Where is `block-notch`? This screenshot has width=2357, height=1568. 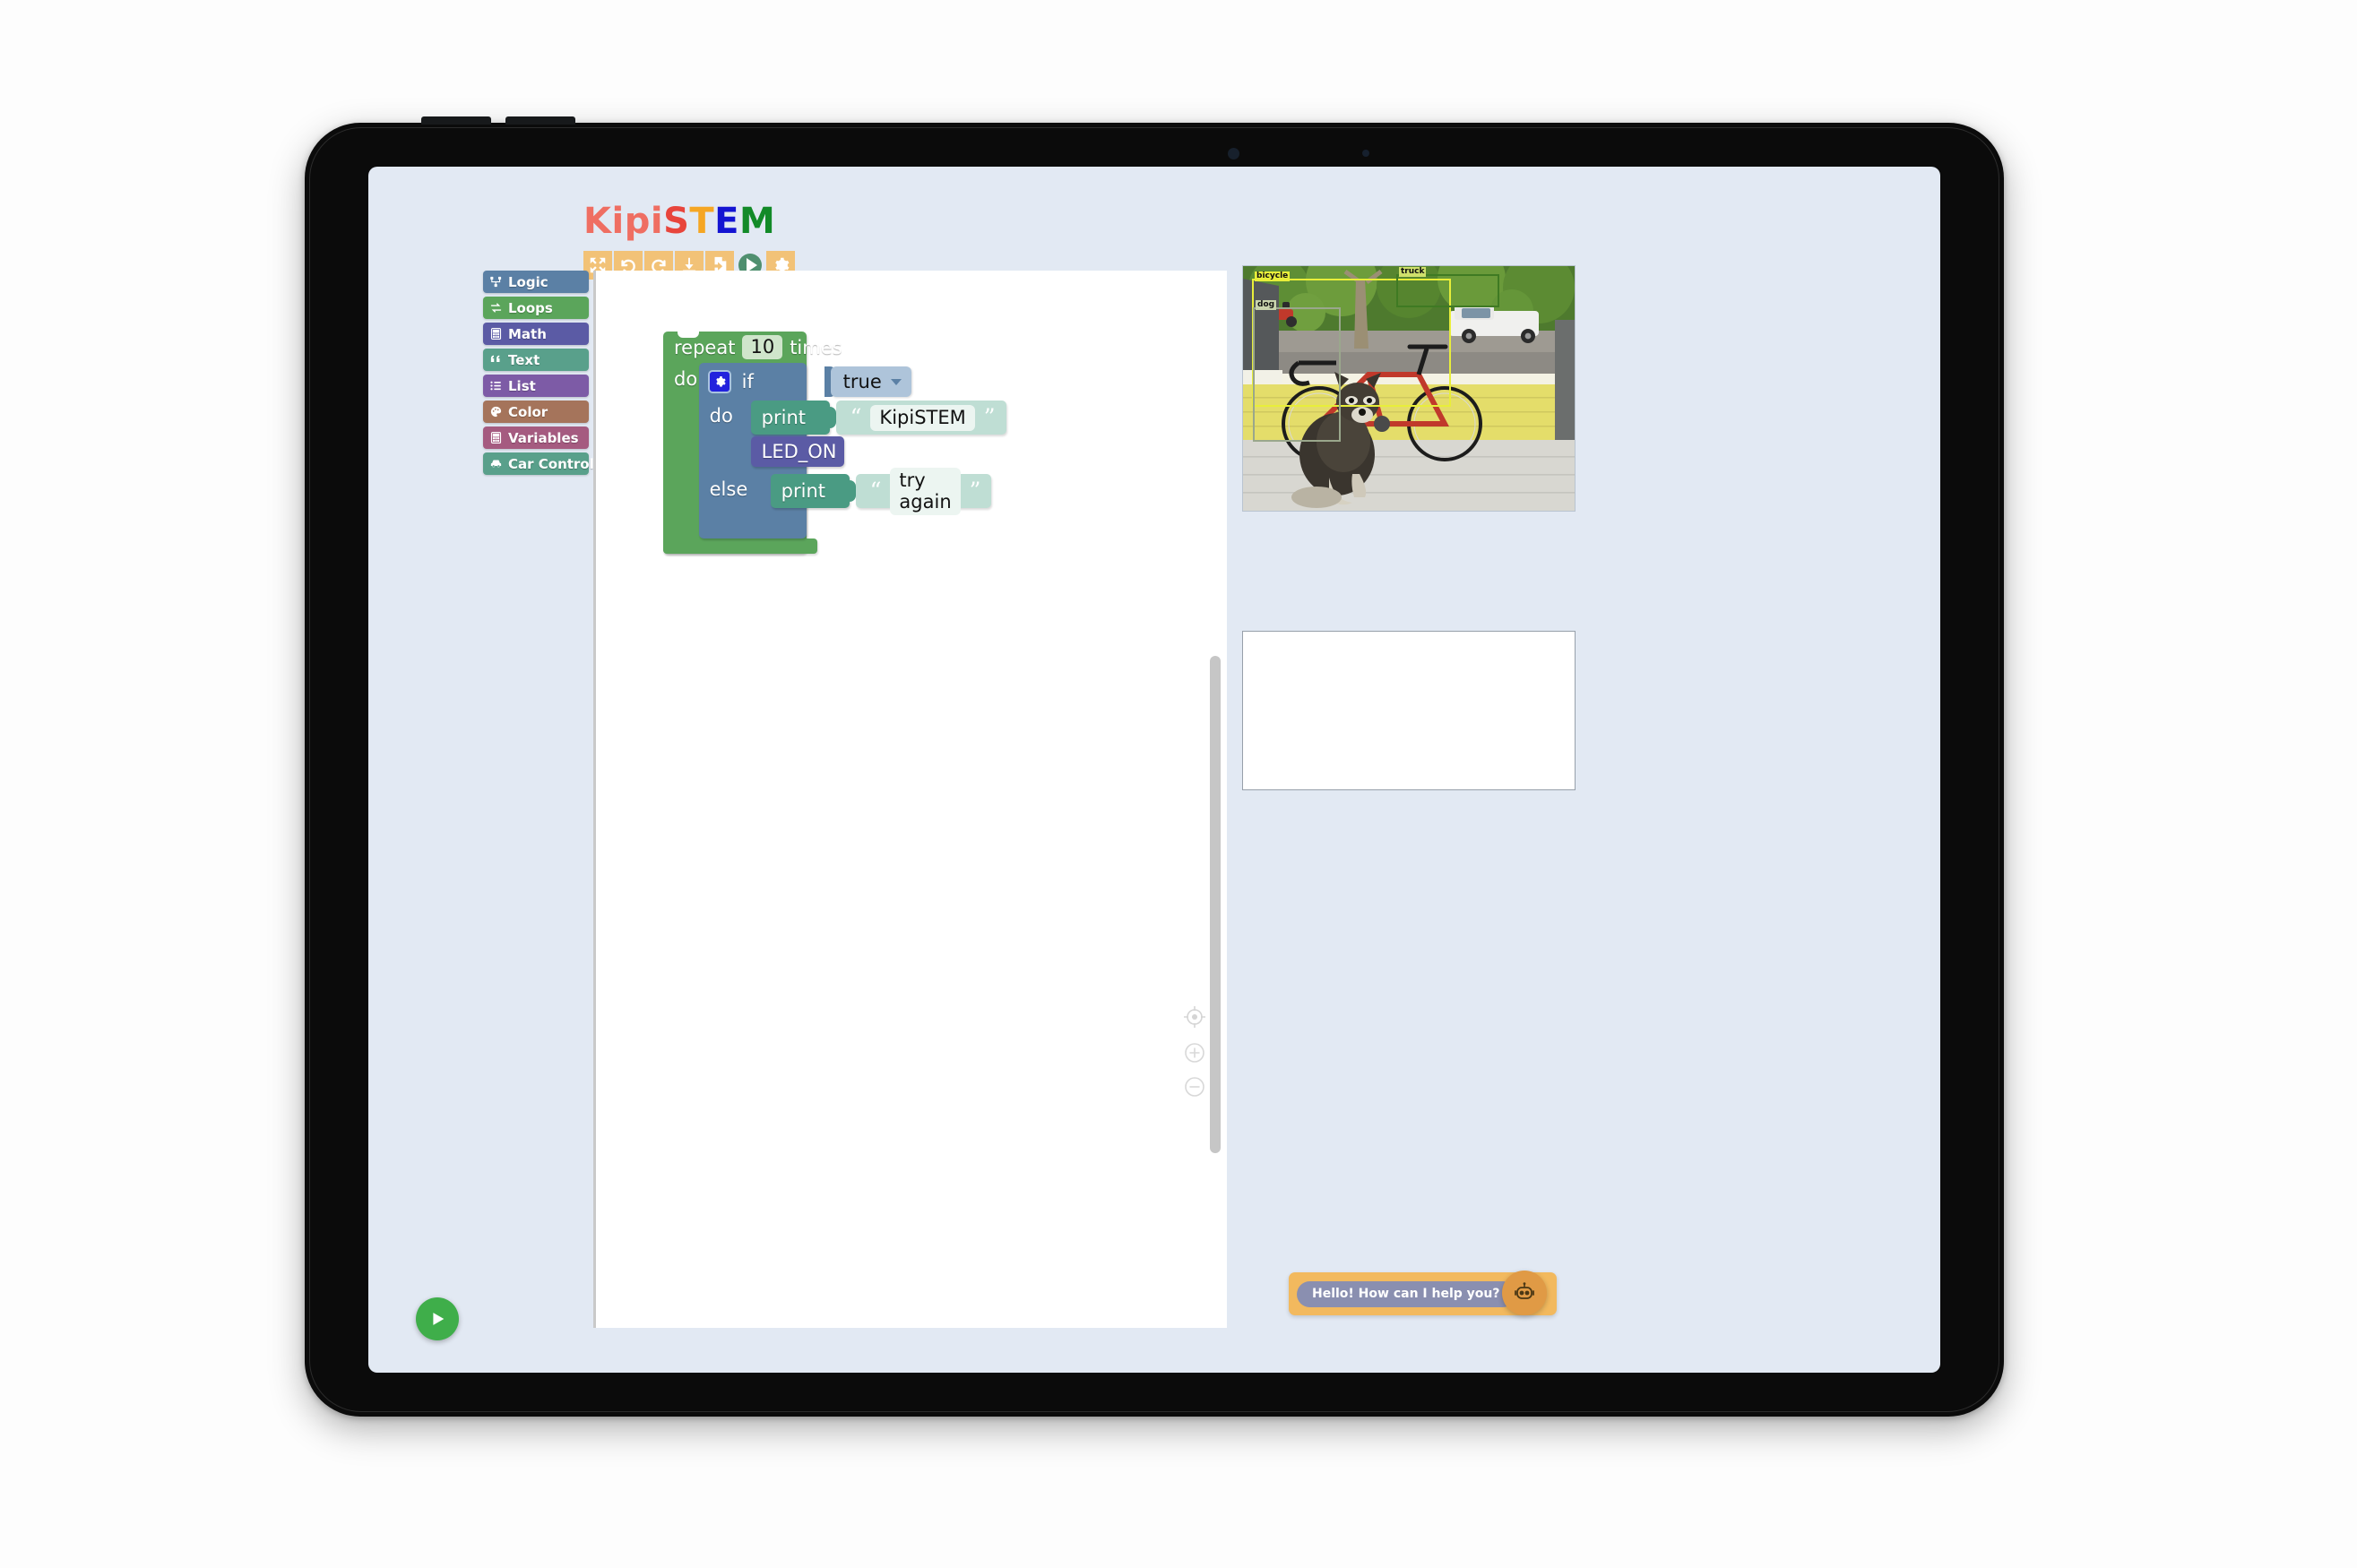 block-notch is located at coordinates (688, 335).